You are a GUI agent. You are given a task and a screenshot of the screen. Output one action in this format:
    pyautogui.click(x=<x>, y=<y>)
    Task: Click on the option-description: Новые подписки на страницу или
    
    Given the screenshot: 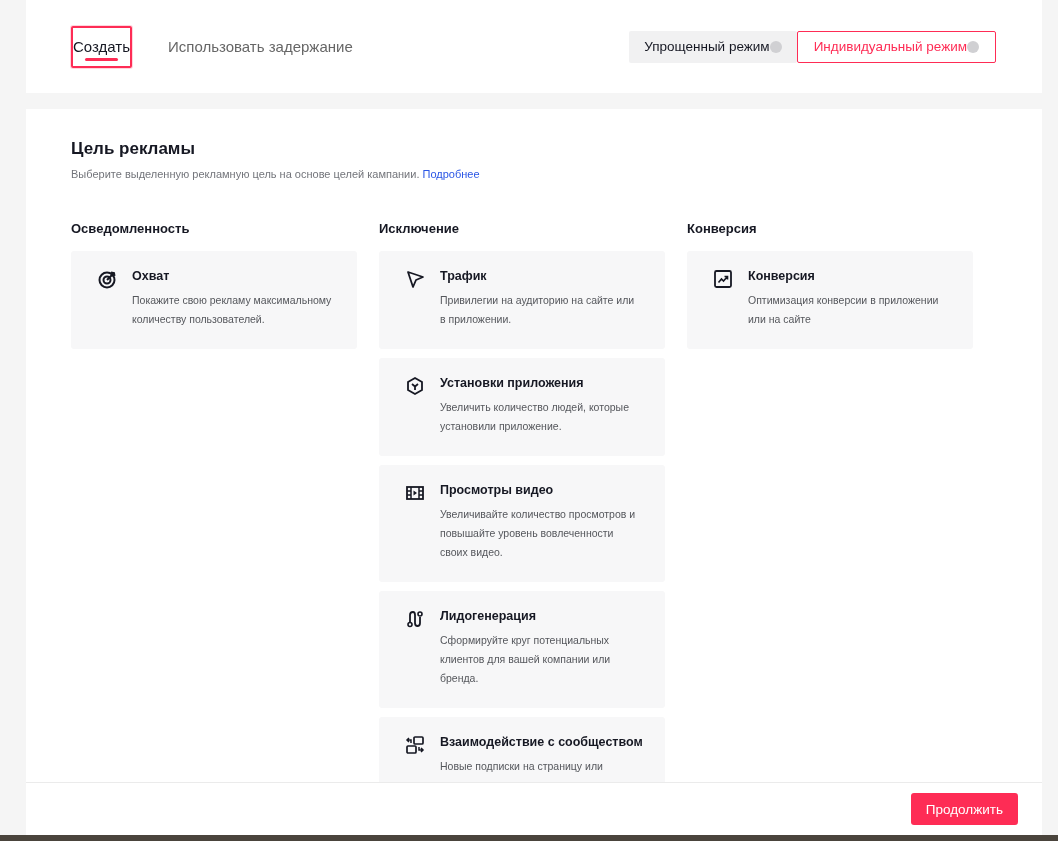 What is the action you would take?
    pyautogui.click(x=522, y=766)
    